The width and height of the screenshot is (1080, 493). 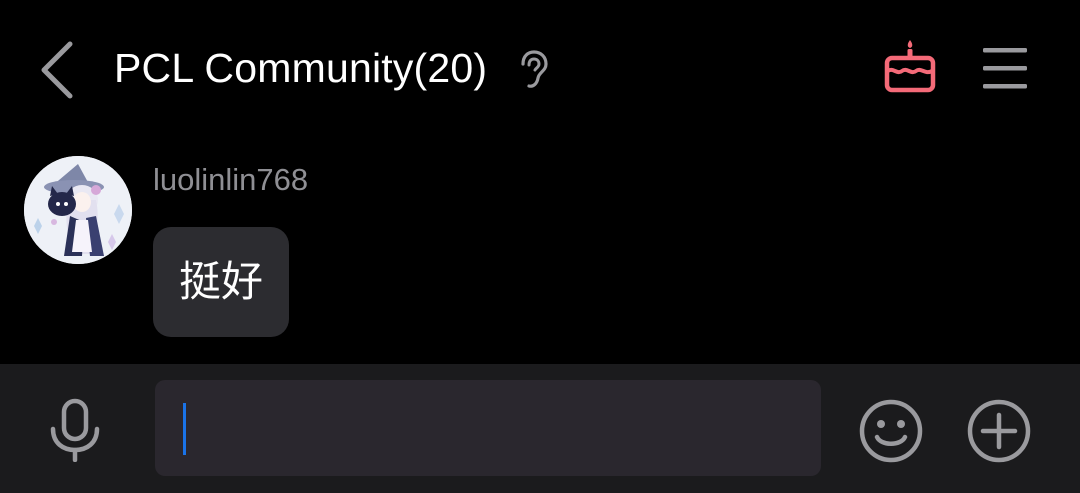 I want to click on cake-icon, so click(x=910, y=66).